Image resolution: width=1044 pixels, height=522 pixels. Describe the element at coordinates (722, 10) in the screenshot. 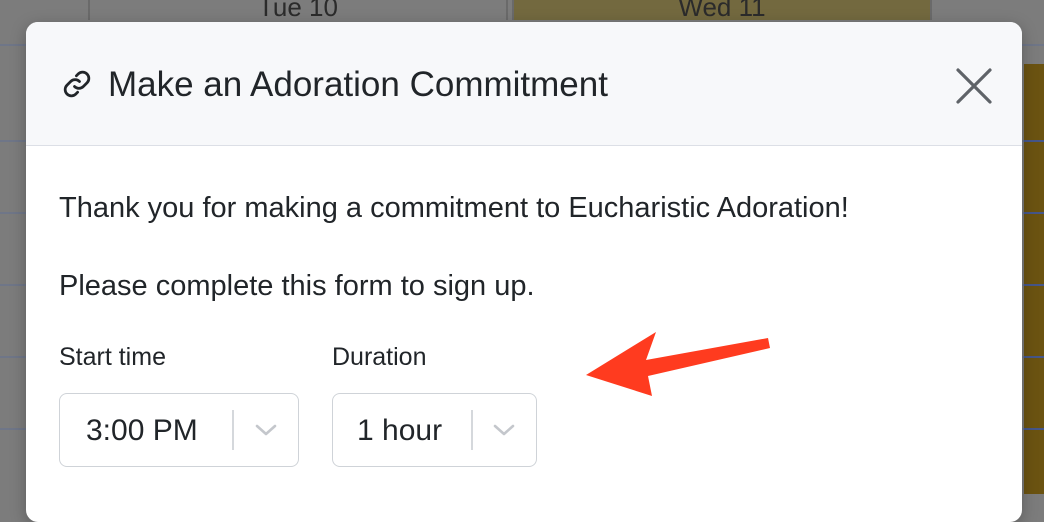

I see `calendar-day-header-wed: Wed 11` at that location.